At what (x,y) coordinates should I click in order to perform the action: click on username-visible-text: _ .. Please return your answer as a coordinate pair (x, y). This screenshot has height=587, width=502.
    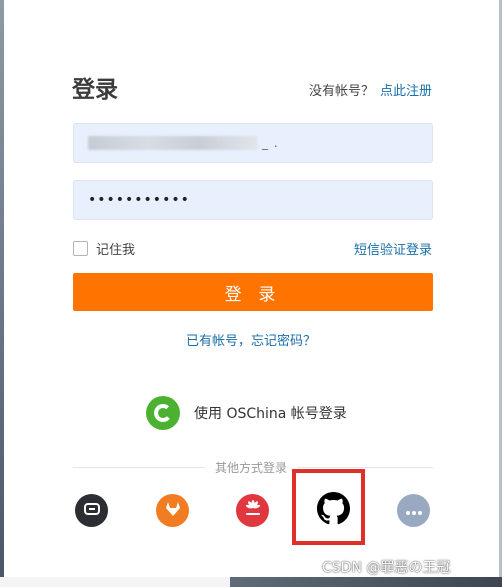
    Looking at the image, I should click on (270, 143).